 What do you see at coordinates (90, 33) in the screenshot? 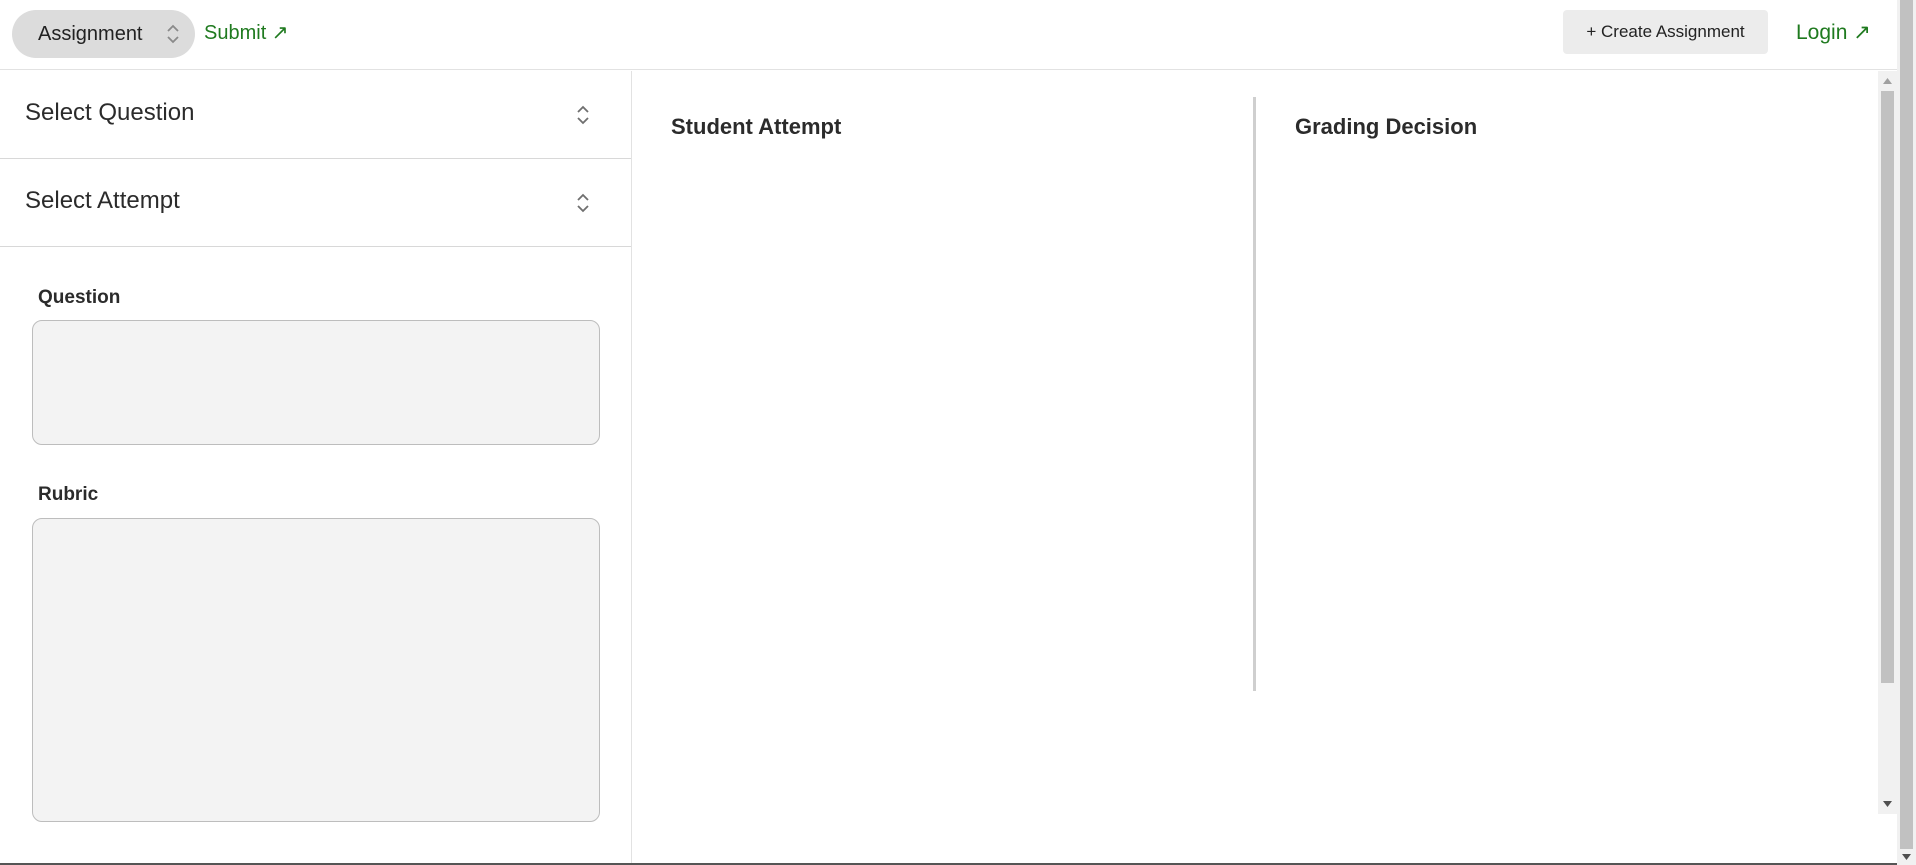
I see `assignment-select-value: Assignment` at bounding box center [90, 33].